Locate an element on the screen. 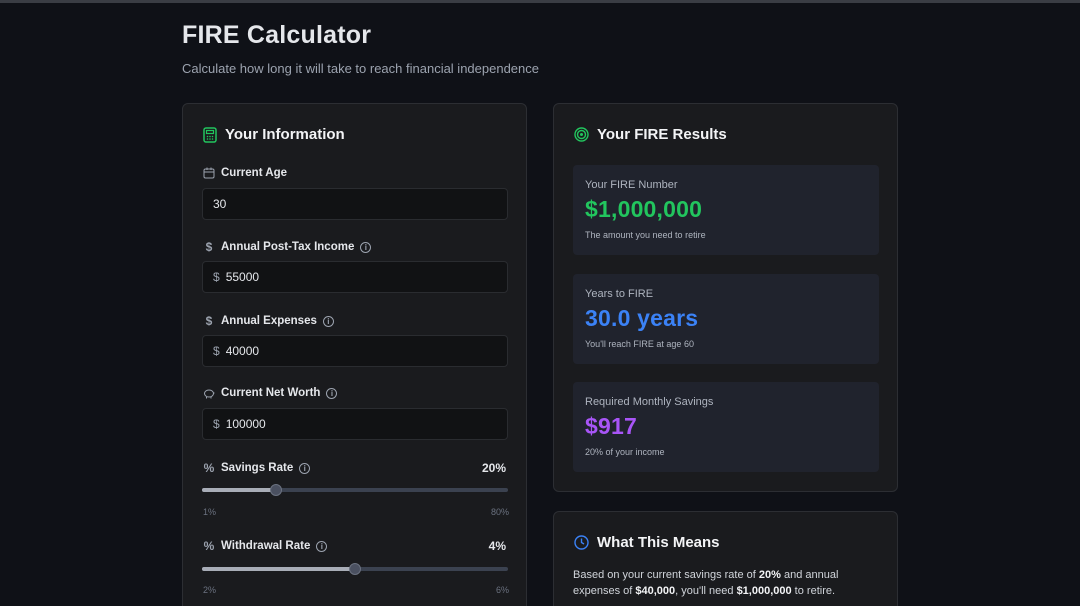 This screenshot has height=606, width=1080. summary-part: to retire. is located at coordinates (813, 591).